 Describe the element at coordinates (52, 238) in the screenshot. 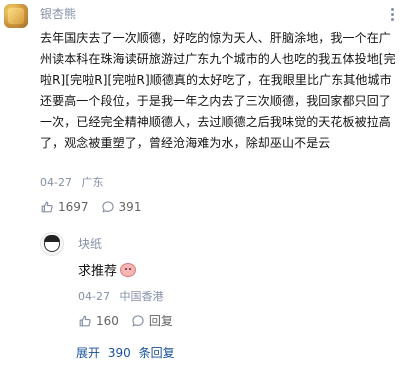

I see `avatar-hair` at that location.